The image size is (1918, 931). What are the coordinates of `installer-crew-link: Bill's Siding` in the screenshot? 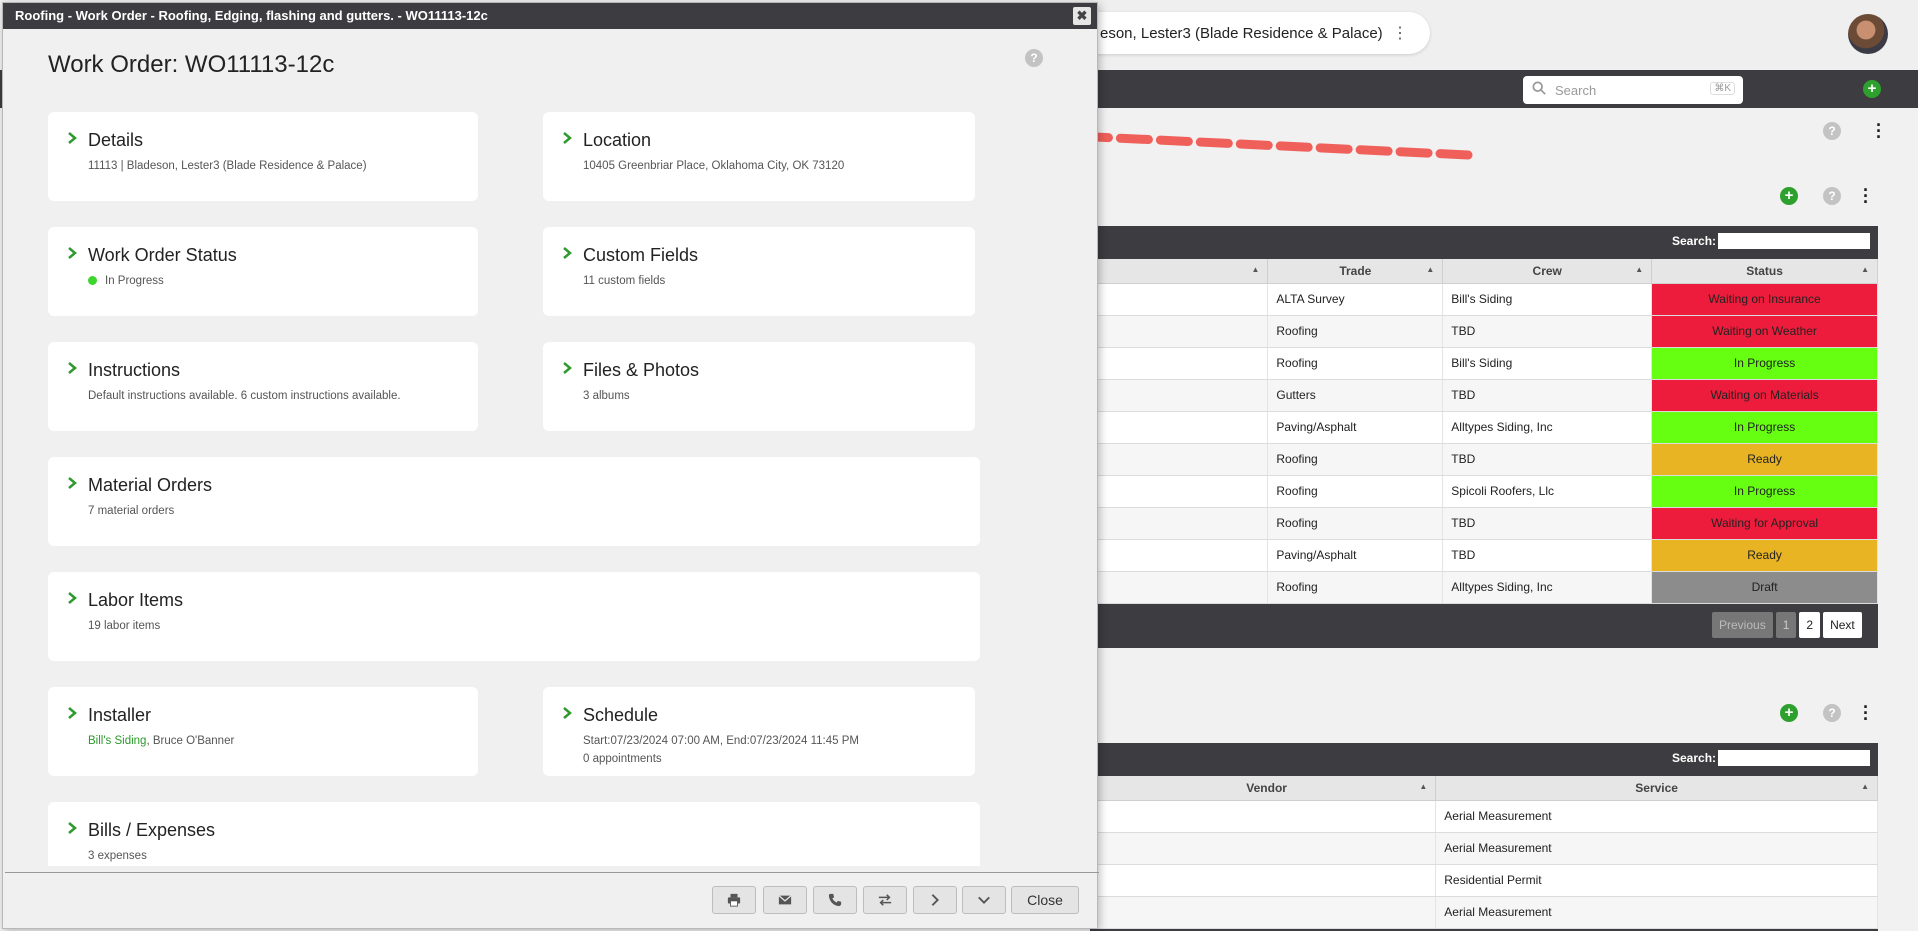 It's located at (117, 741).